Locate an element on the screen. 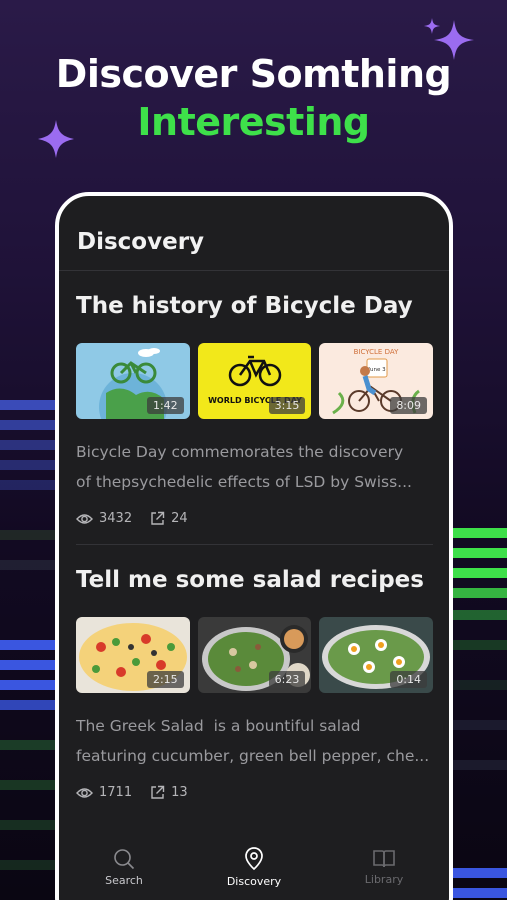 This screenshot has width=507, height=900. share-count: 24 is located at coordinates (179, 518).